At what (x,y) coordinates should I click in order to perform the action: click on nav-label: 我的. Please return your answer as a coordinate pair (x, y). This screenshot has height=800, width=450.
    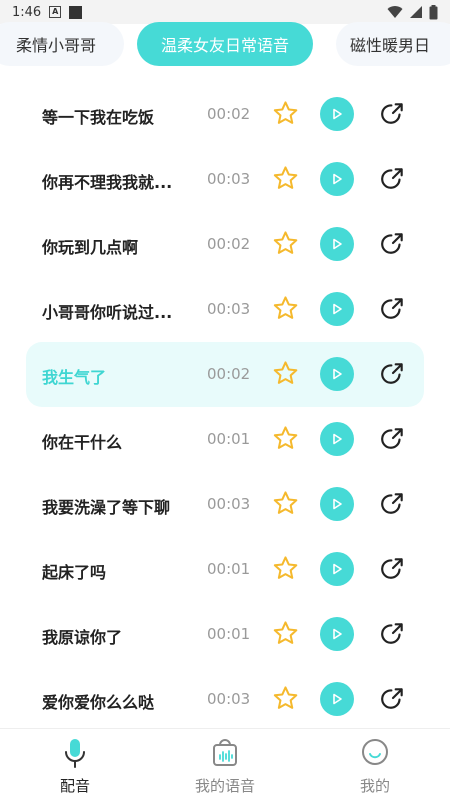
    Looking at the image, I should click on (374, 786).